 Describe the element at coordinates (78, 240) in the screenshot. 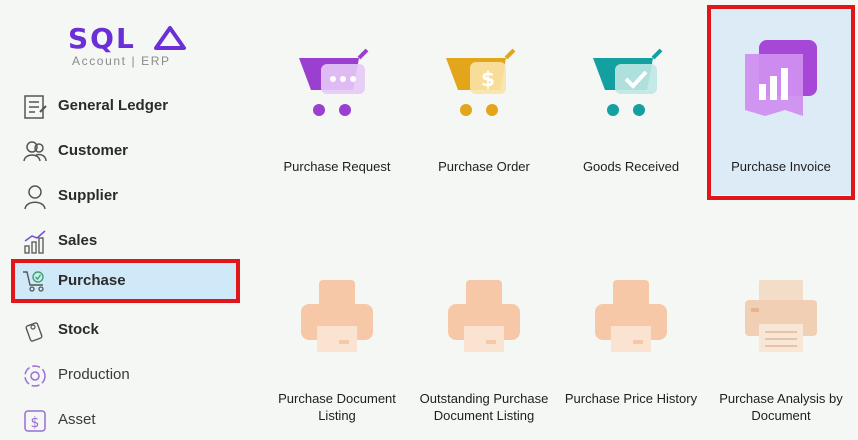

I see `sidebar-item-label: Sales` at that location.